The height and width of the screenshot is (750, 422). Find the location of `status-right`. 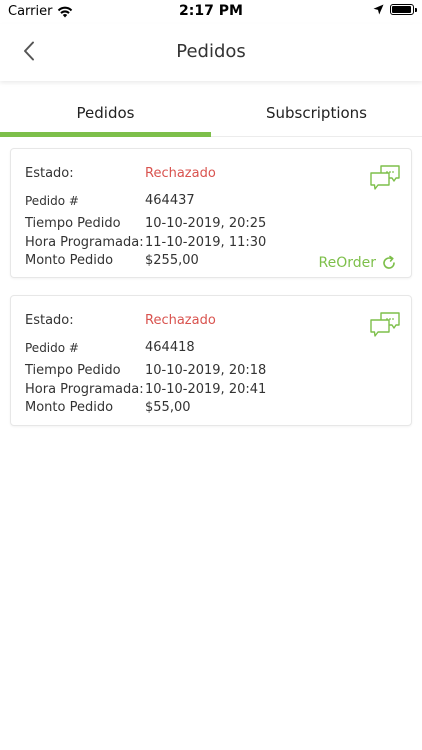

status-right is located at coordinates (395, 9).